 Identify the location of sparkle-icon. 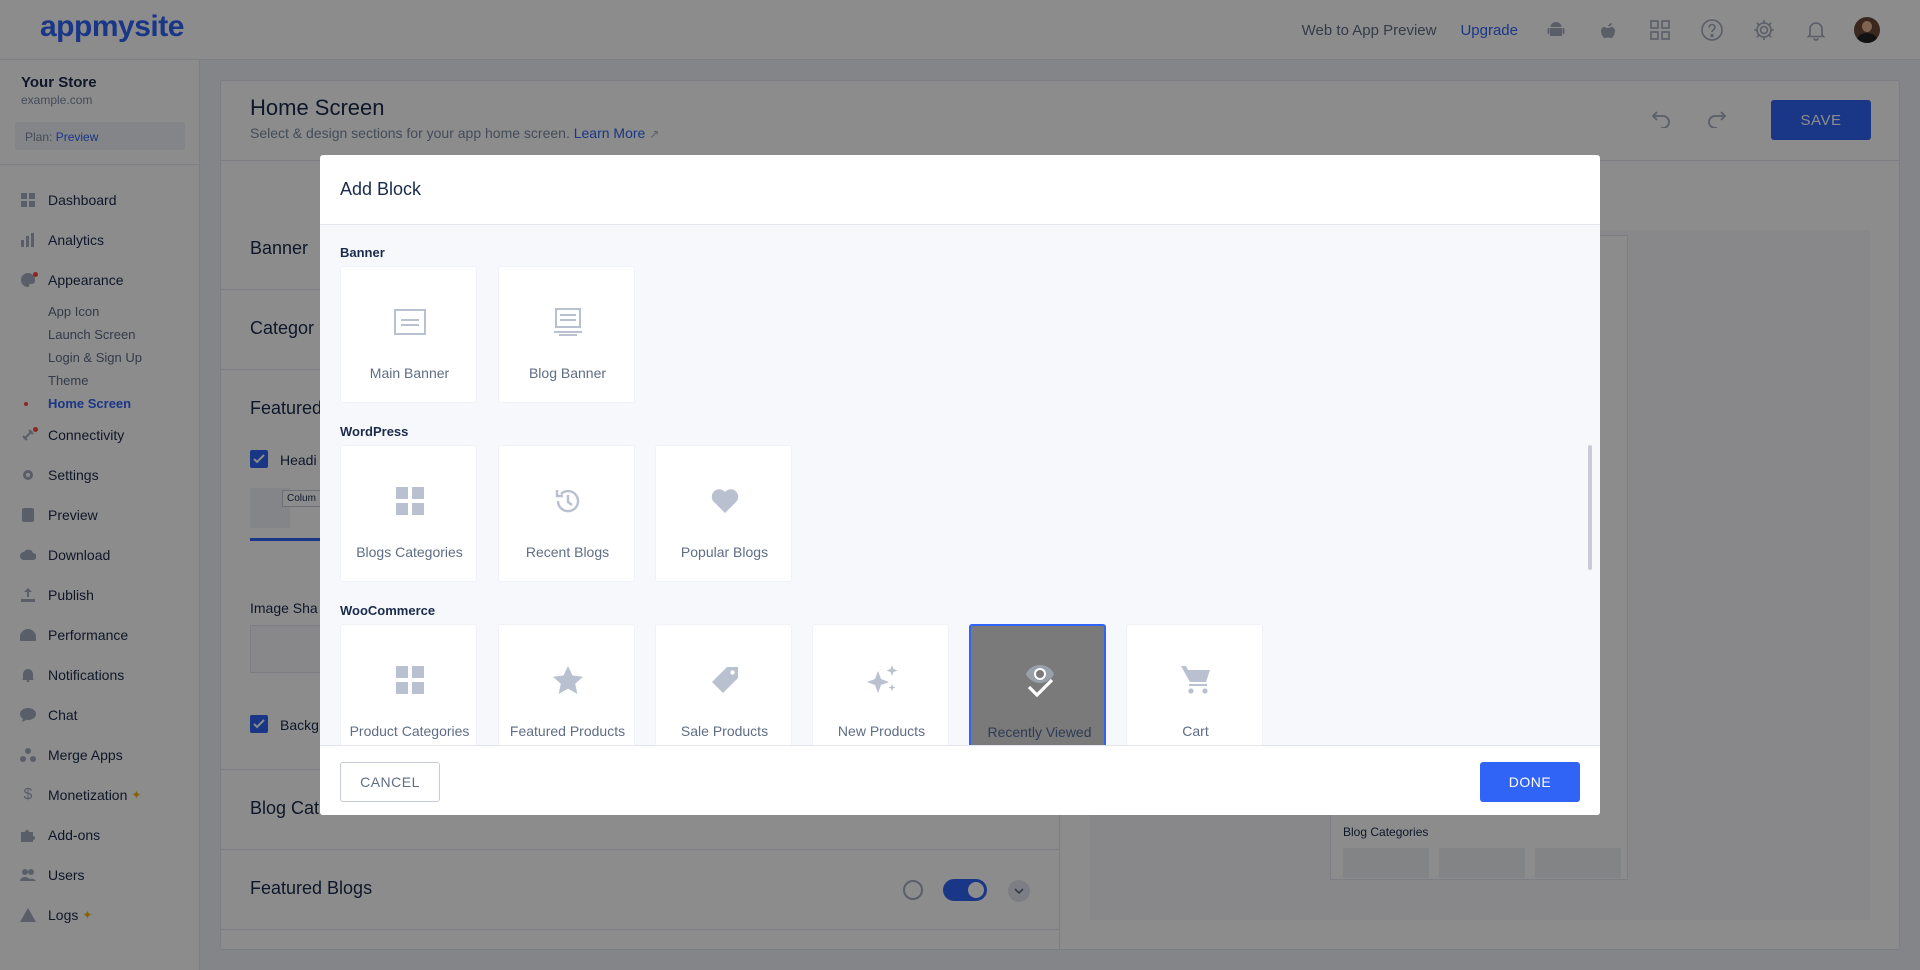
(881, 680).